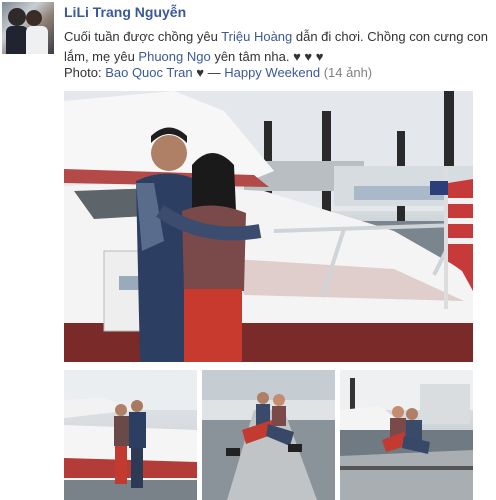 This screenshot has height=500, width=496. Describe the element at coordinates (85, 72) in the screenshot. I see `photo-label: Photo:` at that location.